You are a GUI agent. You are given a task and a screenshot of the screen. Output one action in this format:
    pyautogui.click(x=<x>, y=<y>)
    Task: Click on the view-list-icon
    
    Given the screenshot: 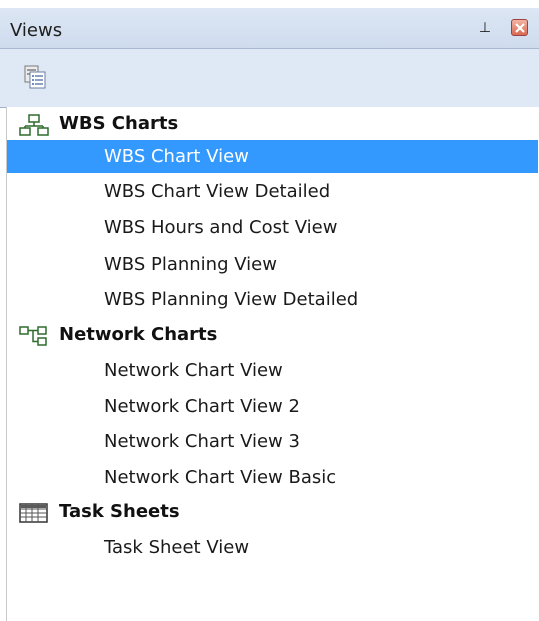 What is the action you would take?
    pyautogui.click(x=35, y=79)
    